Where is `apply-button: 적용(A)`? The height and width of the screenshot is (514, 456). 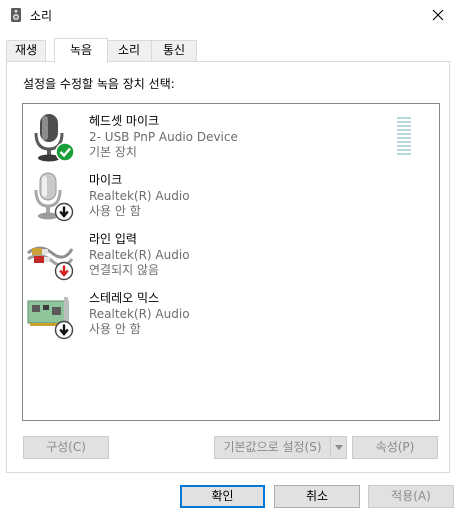 apply-button: 적용(A) is located at coordinates (411, 496).